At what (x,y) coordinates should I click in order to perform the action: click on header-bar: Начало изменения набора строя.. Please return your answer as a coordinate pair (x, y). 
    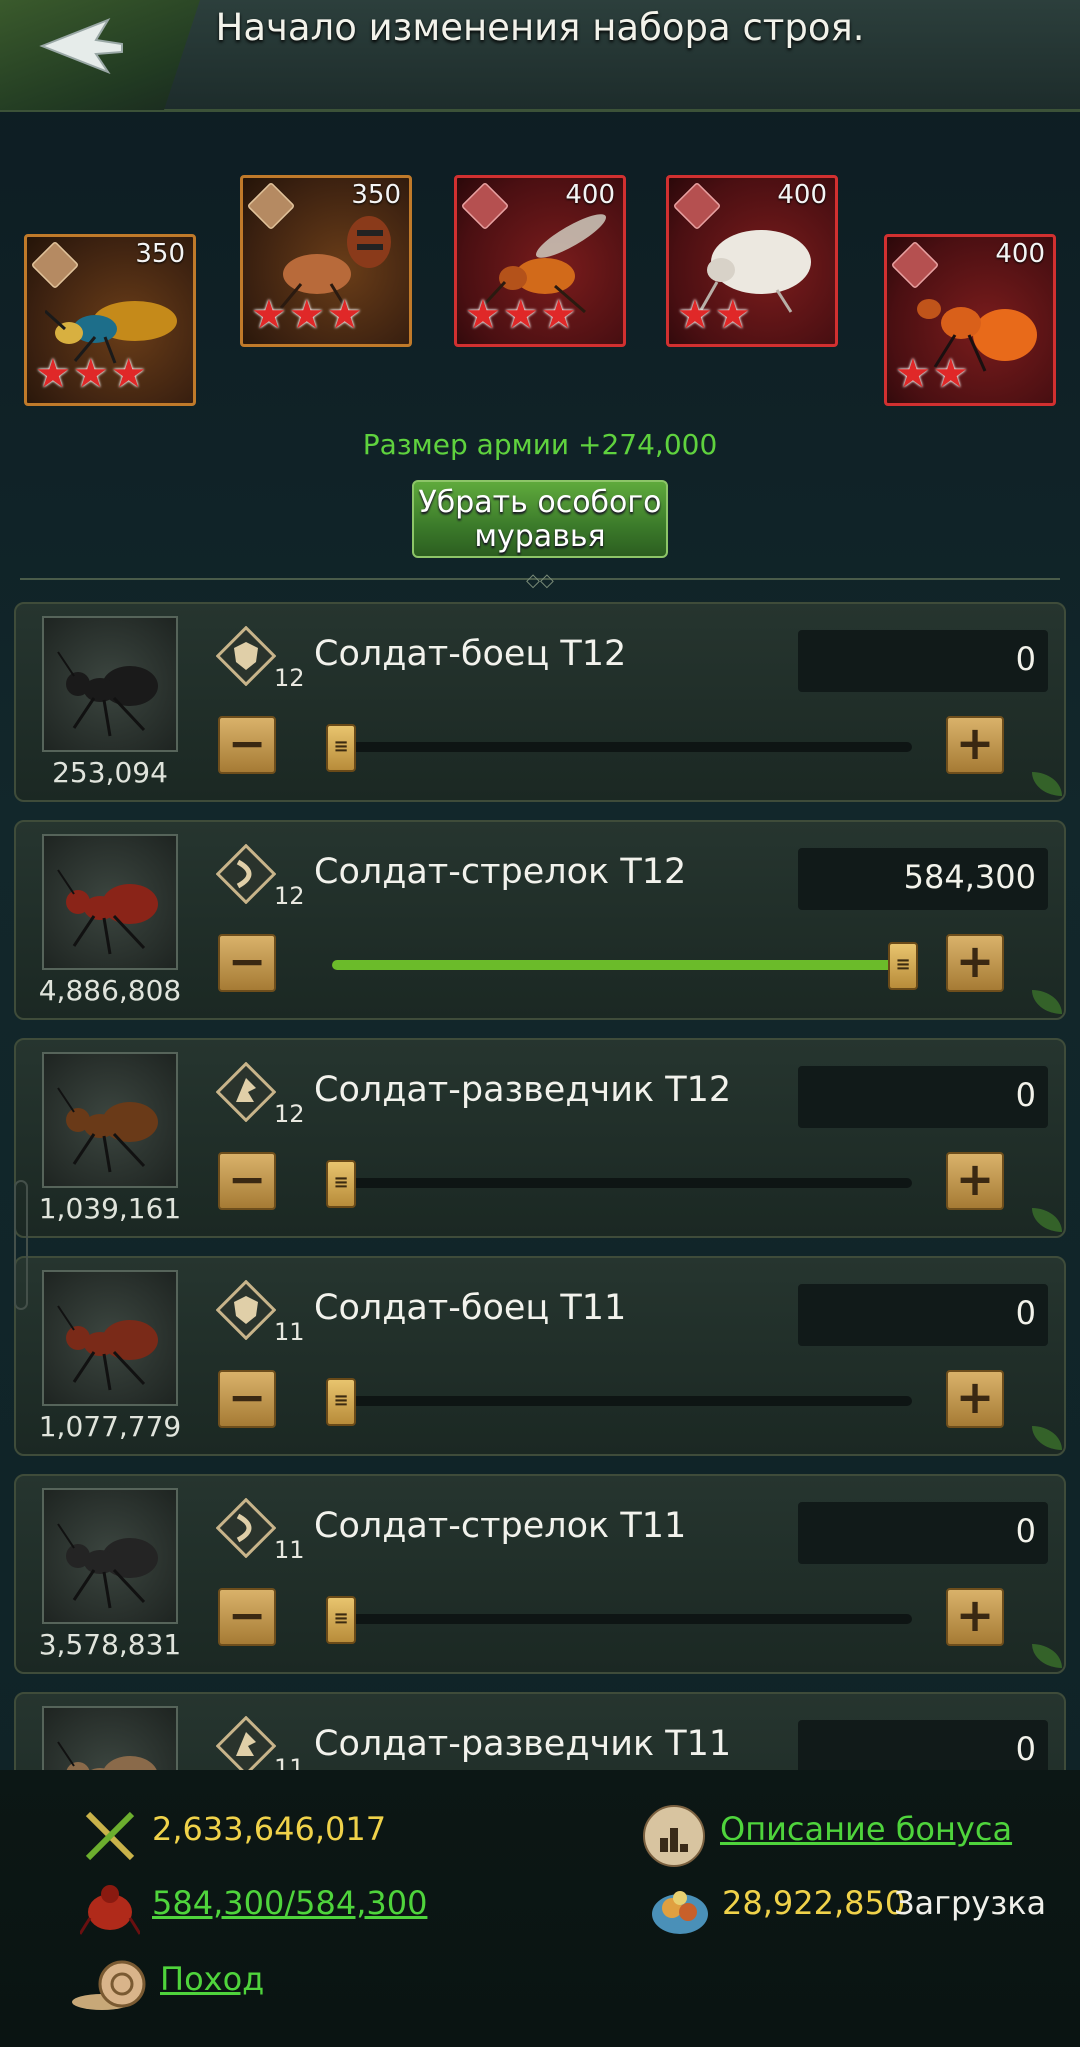
    Looking at the image, I should click on (540, 56).